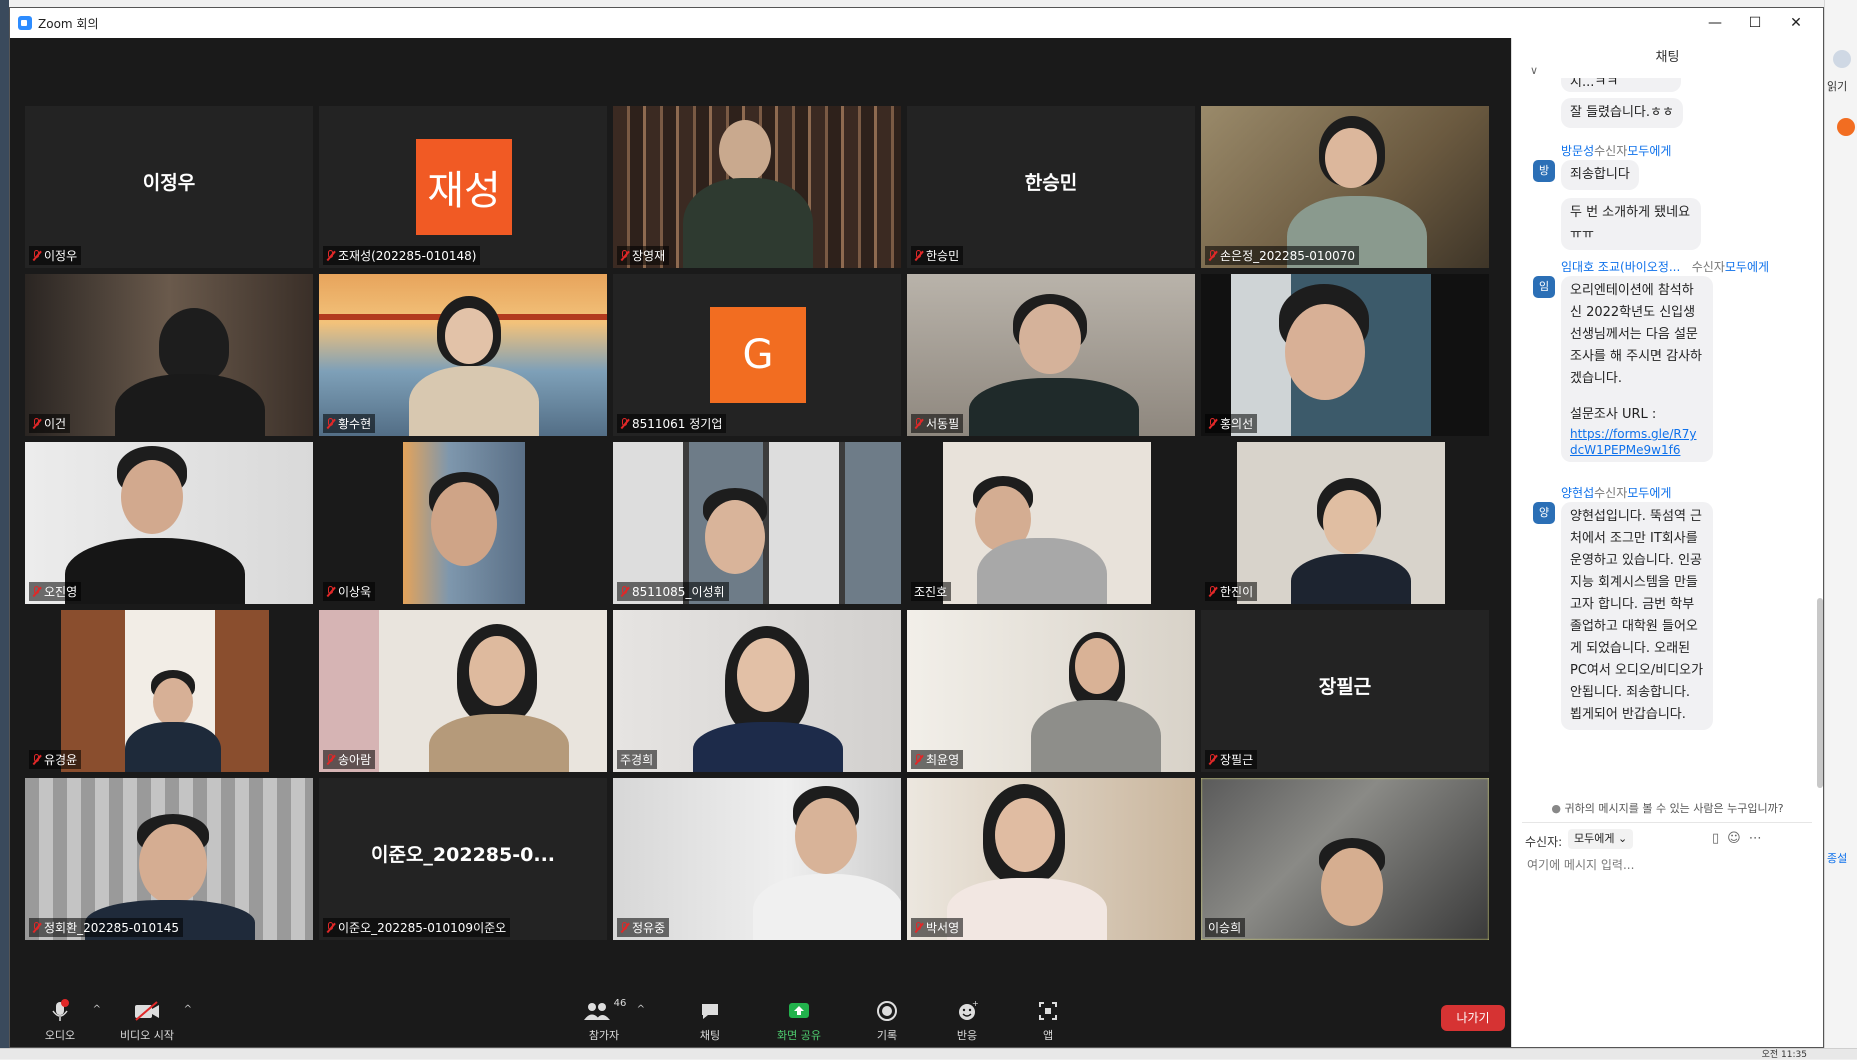  Describe the element at coordinates (1738, 838) in the screenshot. I see `emoji-icon: ☺` at that location.